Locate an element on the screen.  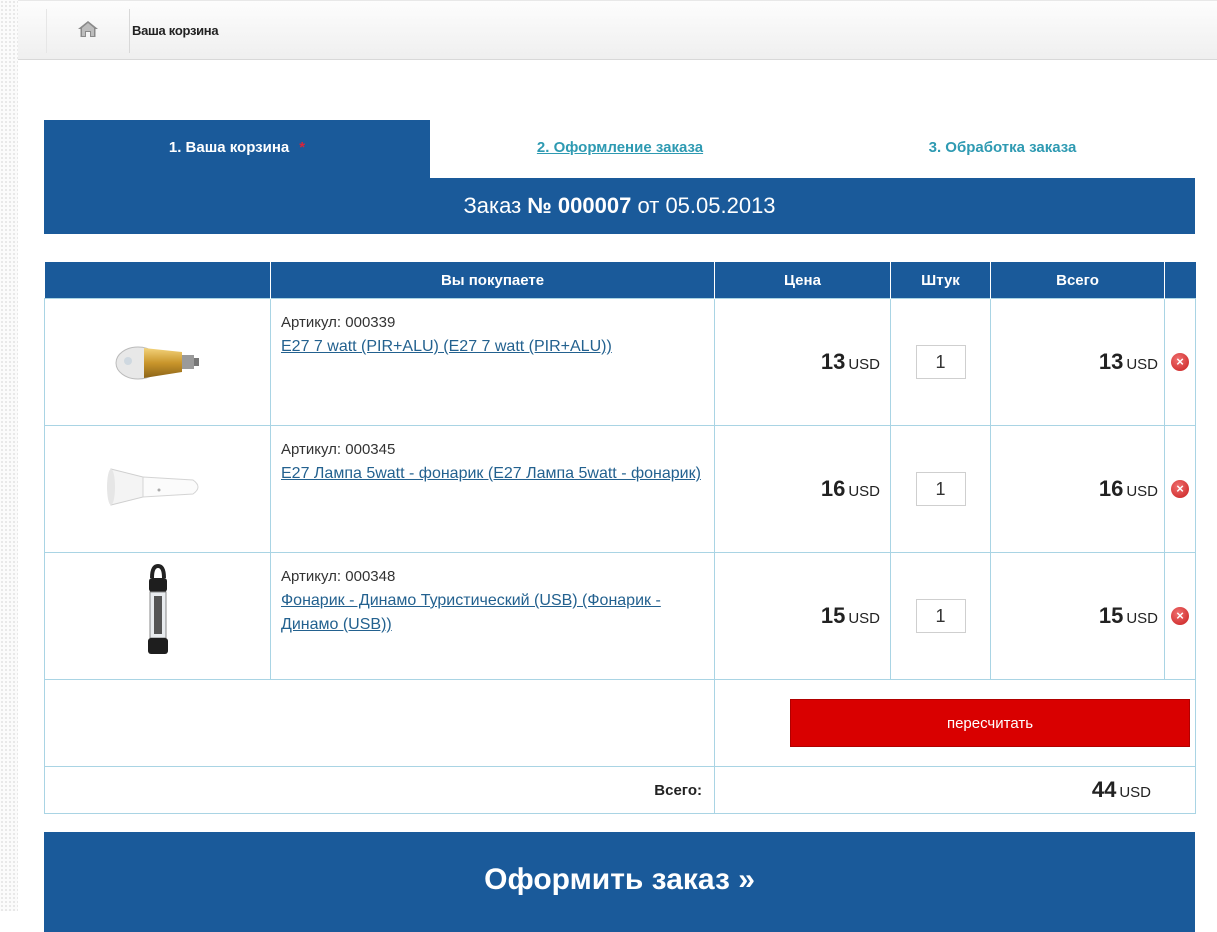
total-value: 16 is located at coordinates (1111, 488).